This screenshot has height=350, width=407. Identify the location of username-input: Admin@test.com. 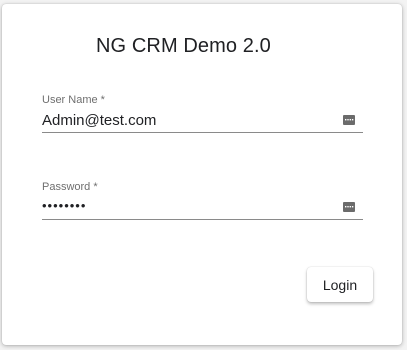
(202, 121).